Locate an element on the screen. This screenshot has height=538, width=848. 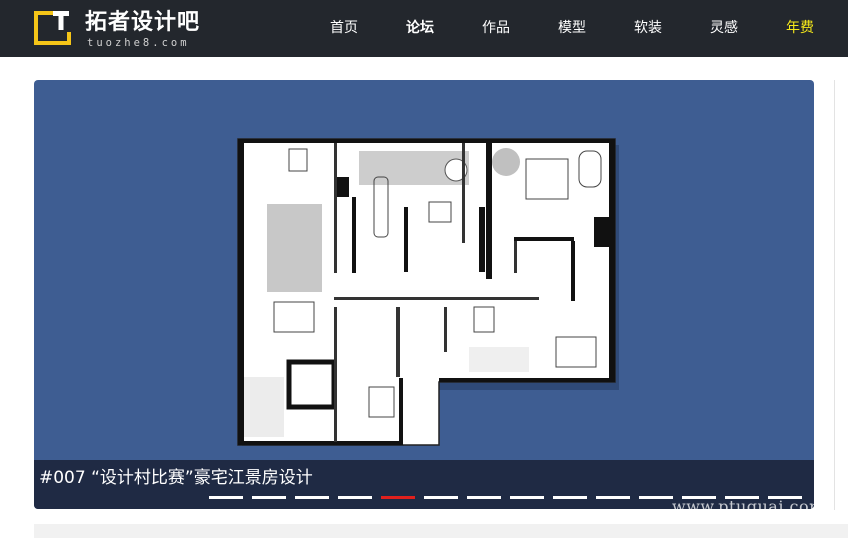
watermark: www.ptuguai.com is located at coordinates (748, 506).